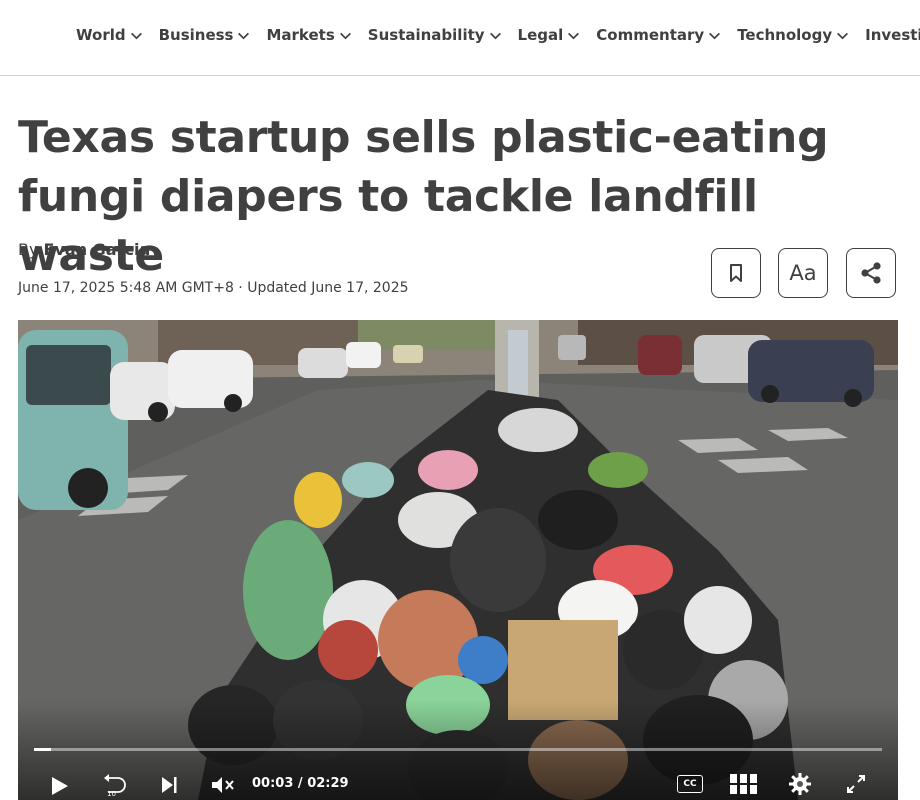 This screenshot has height=800, width=920. What do you see at coordinates (111, 794) in the screenshot?
I see `svg-text: 10` at bounding box center [111, 794].